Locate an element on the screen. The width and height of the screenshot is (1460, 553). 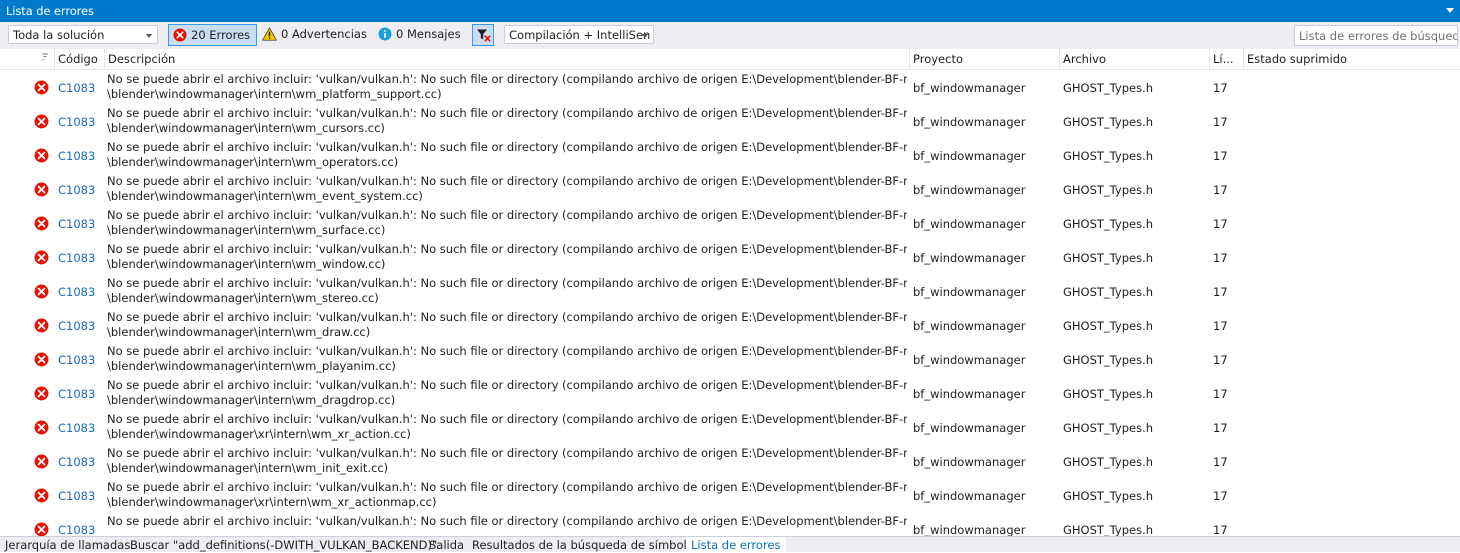
tool-window-titlebar: Lista de errores is located at coordinates (730, 11).